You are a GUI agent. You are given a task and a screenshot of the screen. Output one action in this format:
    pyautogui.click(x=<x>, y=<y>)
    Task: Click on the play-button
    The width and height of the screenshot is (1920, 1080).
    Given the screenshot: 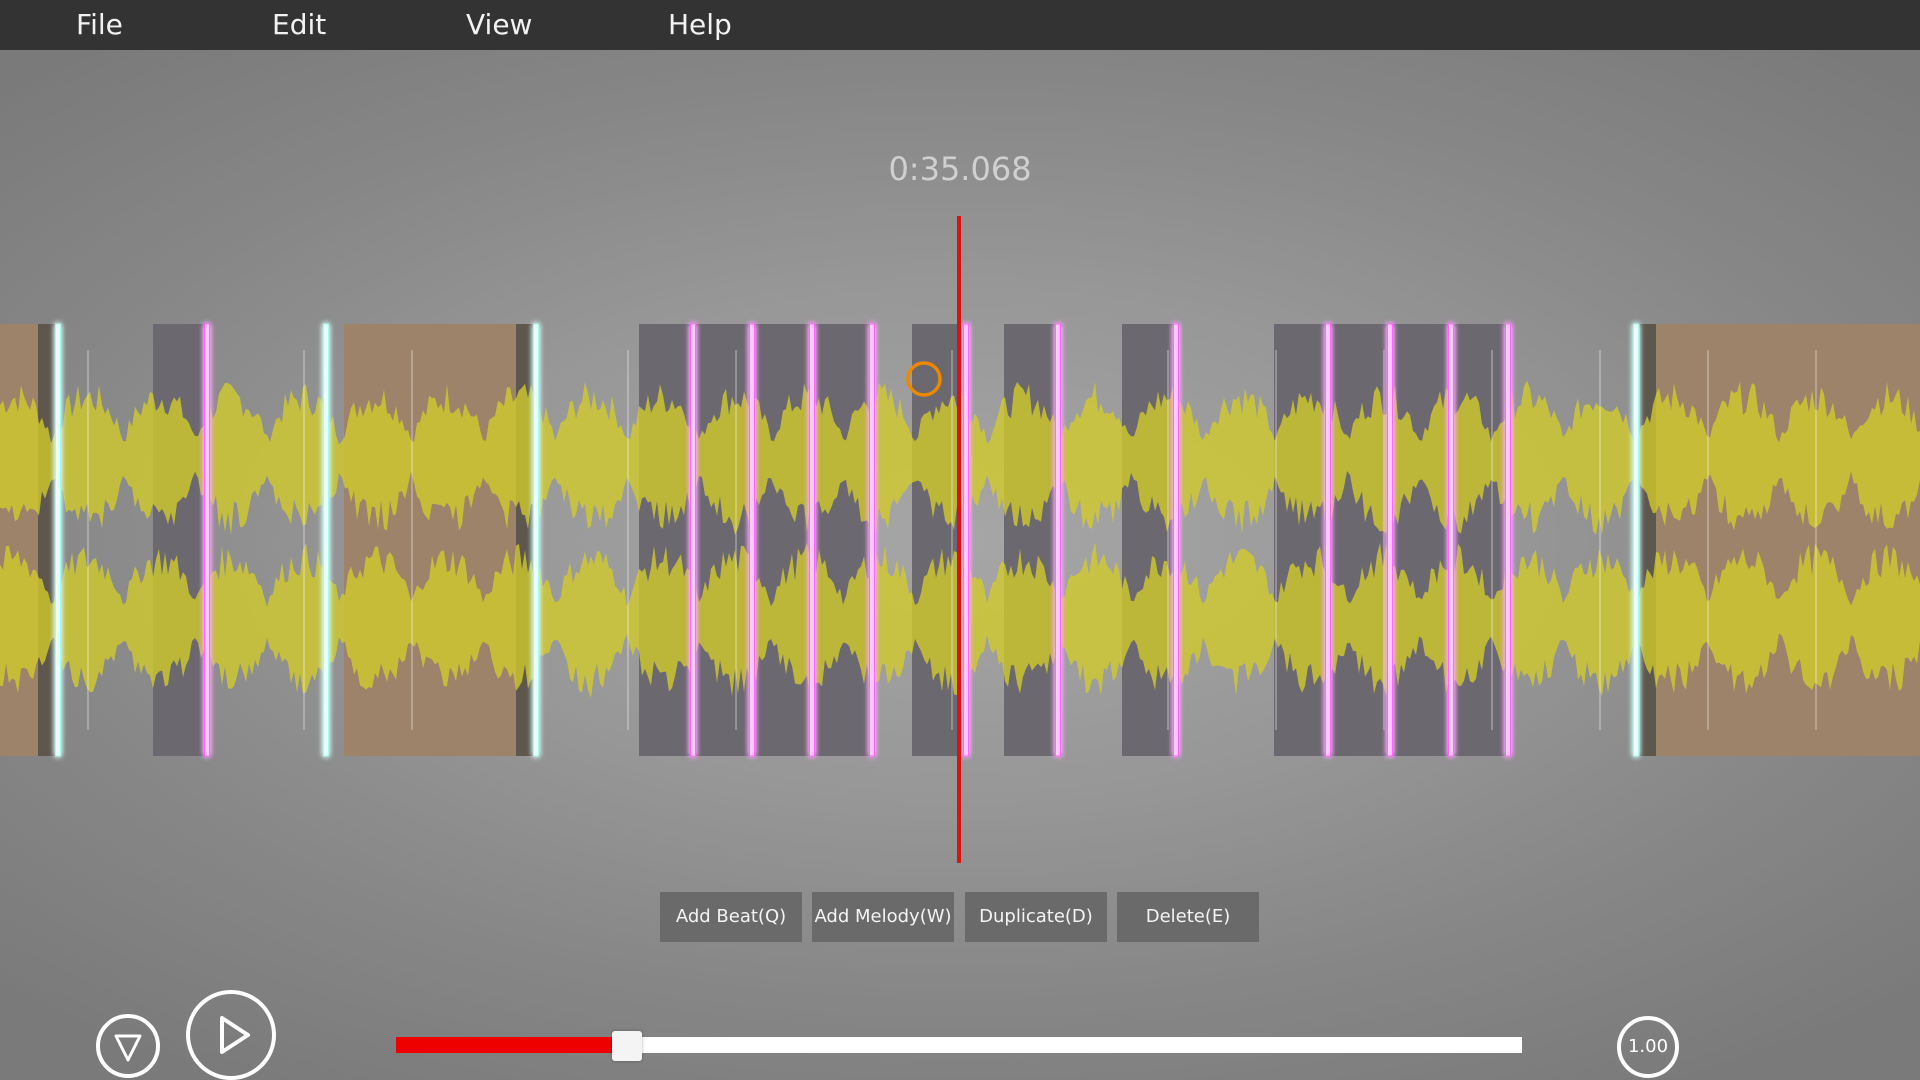 What is the action you would take?
    pyautogui.click(x=231, y=1035)
    